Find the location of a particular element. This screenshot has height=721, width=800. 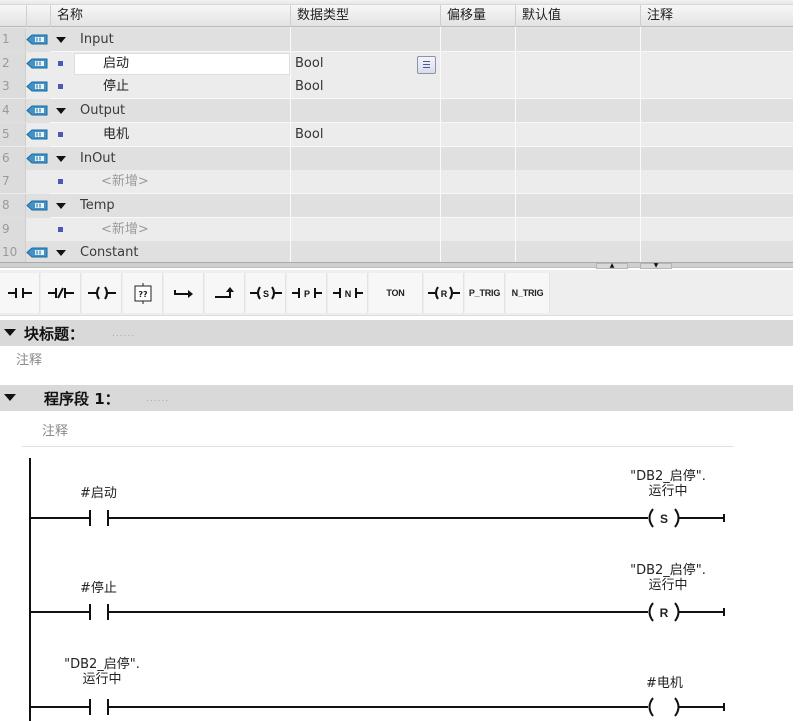

svg-text: N is located at coordinates (347, 294).